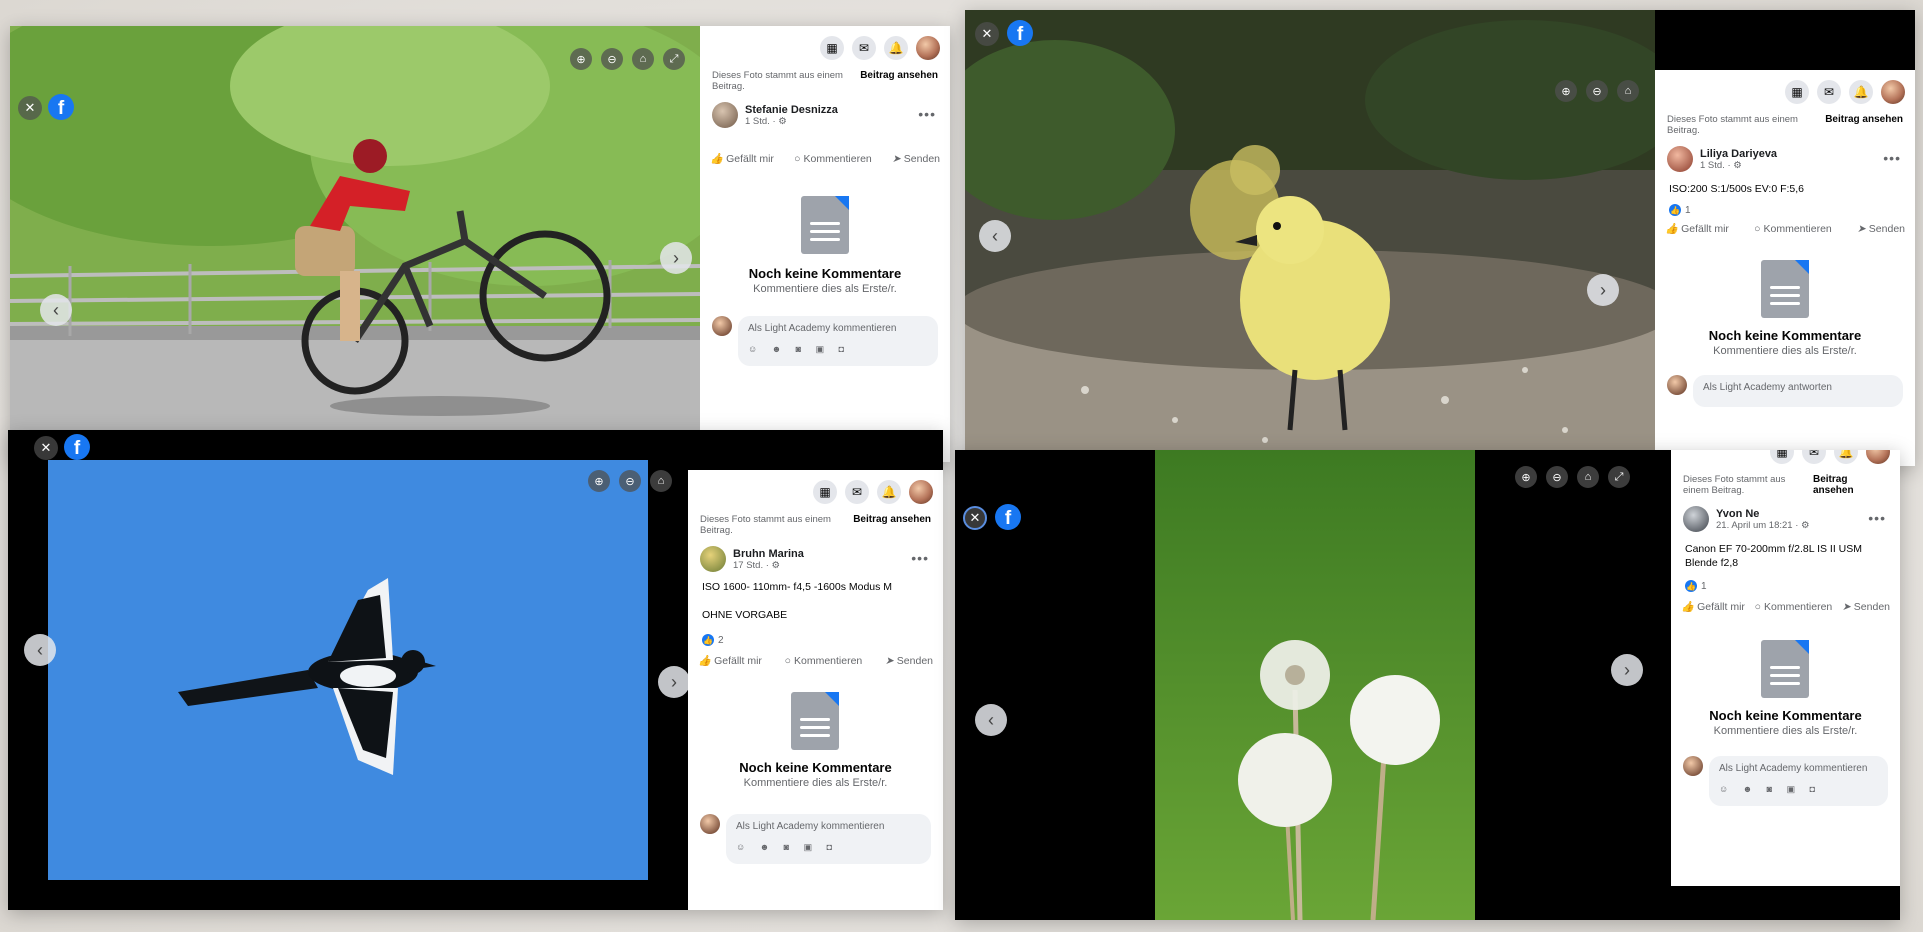 The height and width of the screenshot is (932, 1923). What do you see at coordinates (713, 640) in the screenshot?
I see `reactions-count: 👍 2` at bounding box center [713, 640].